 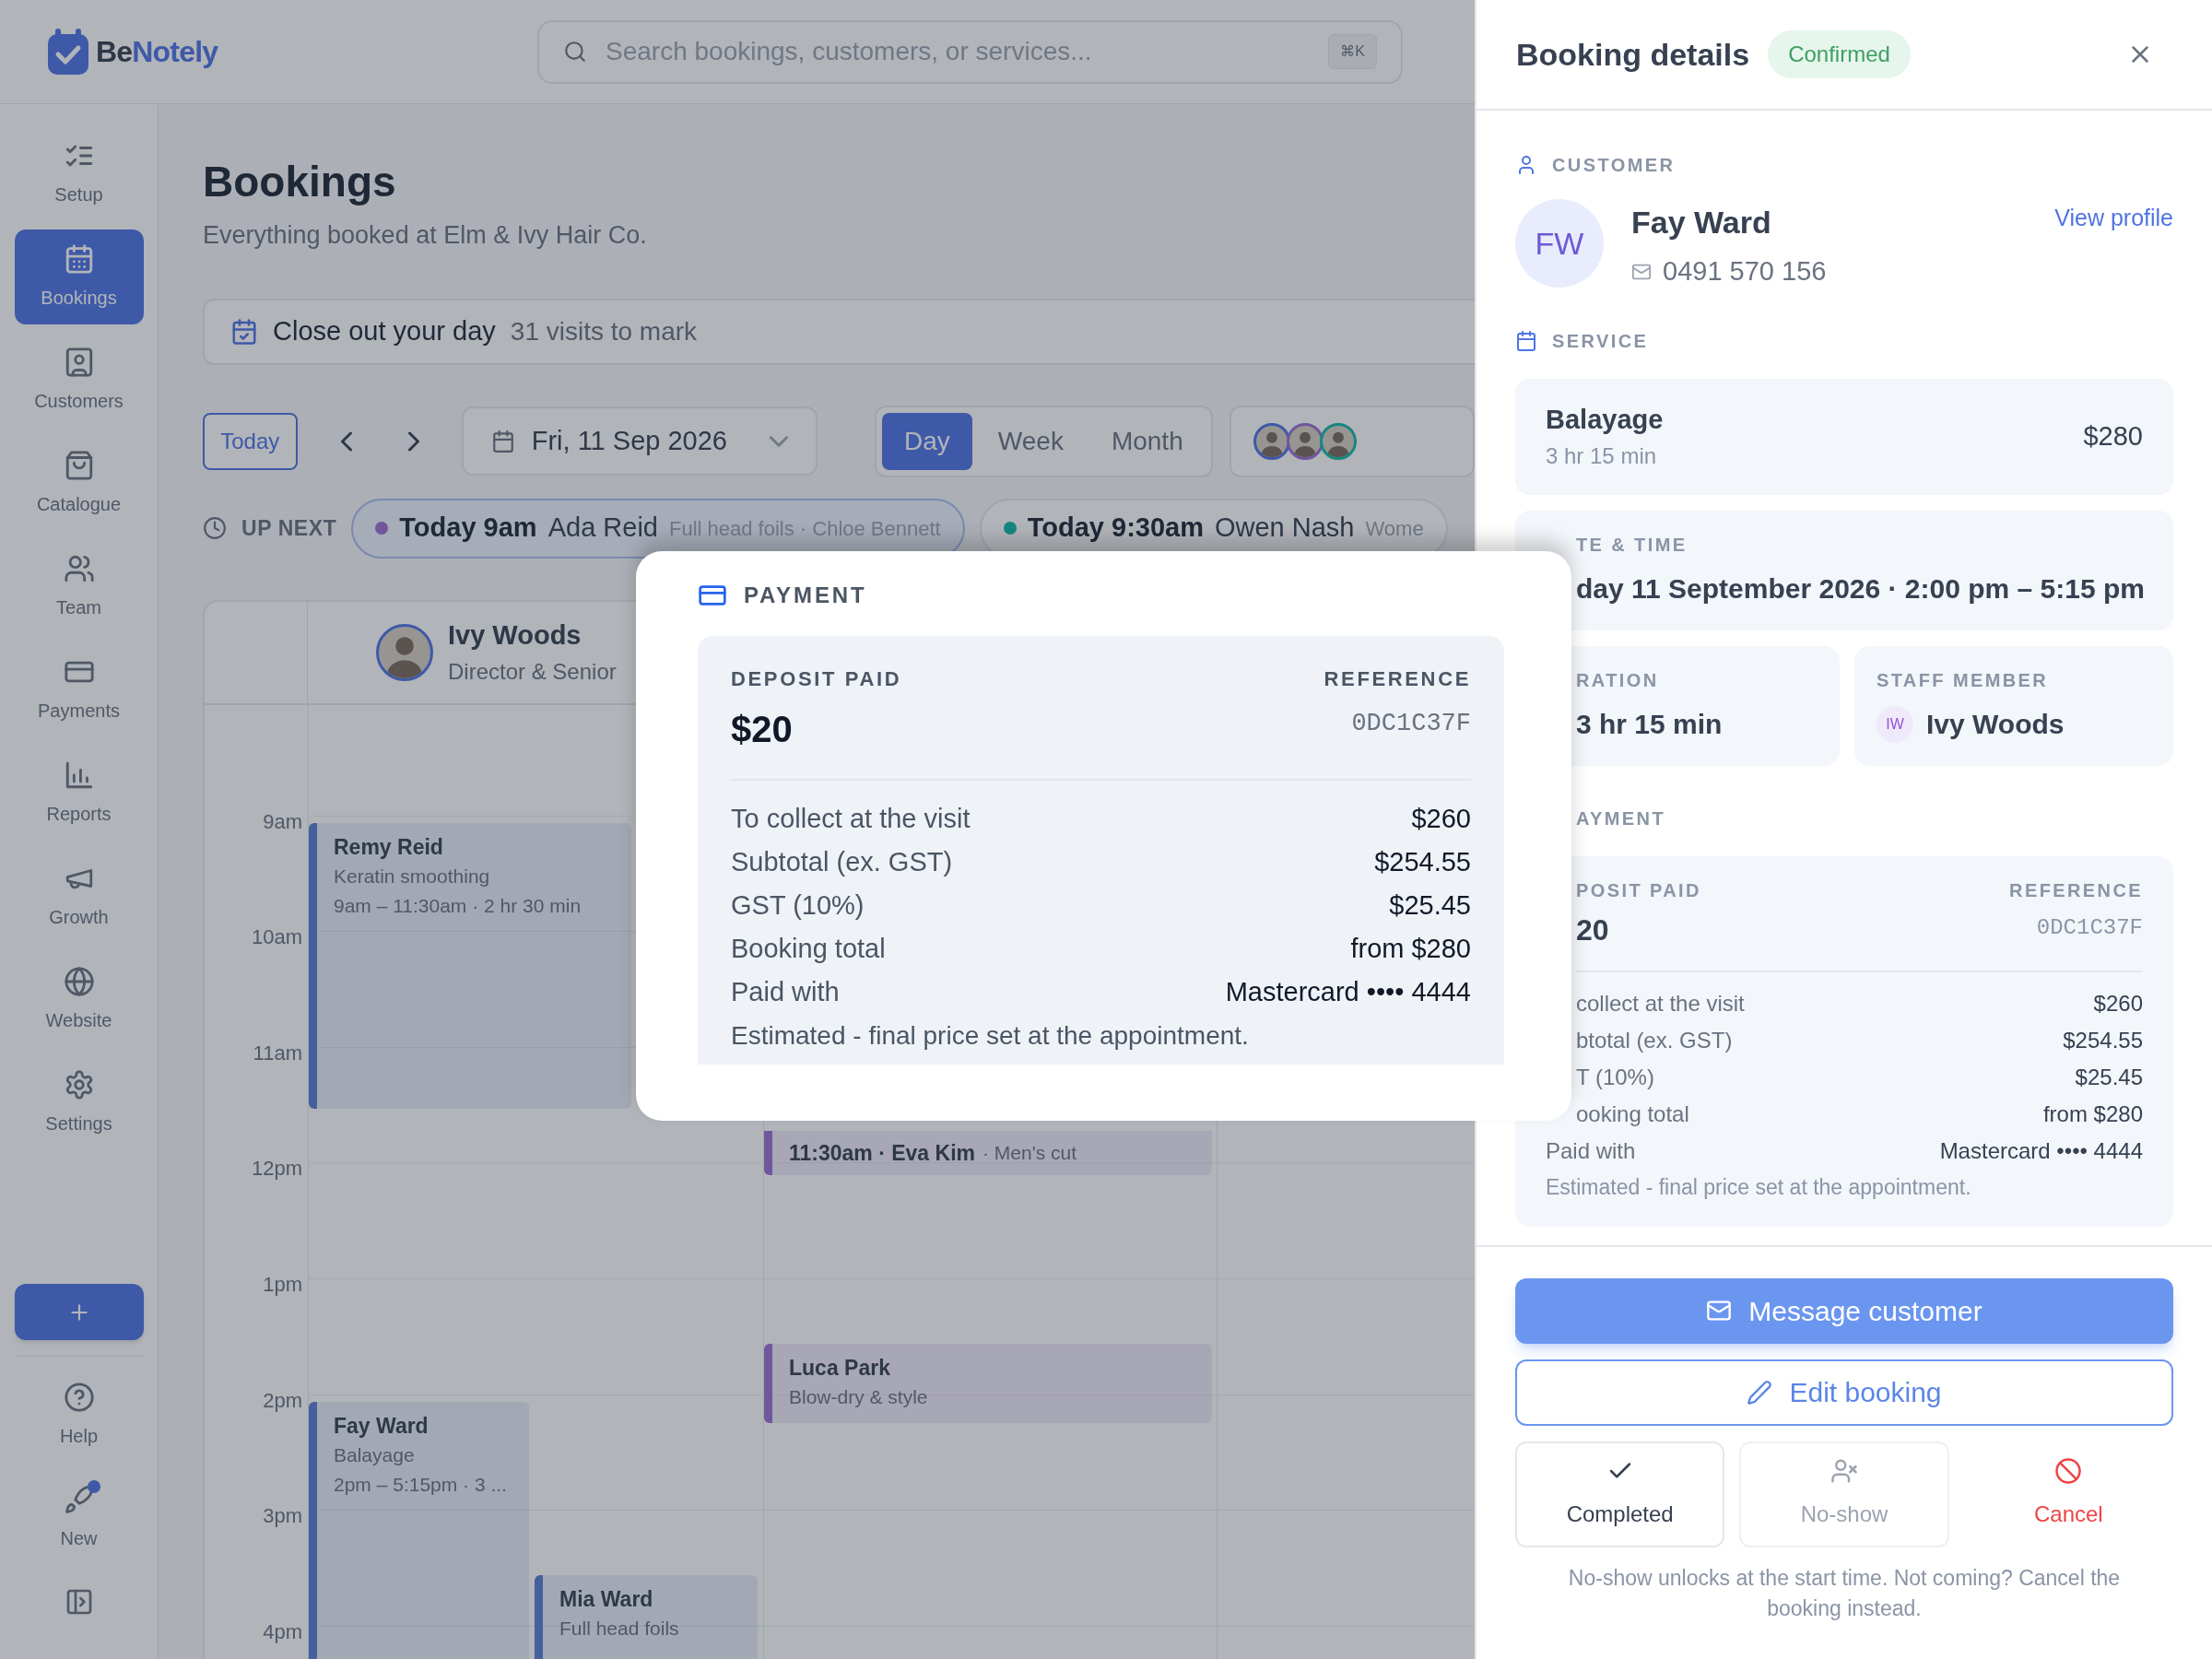 What do you see at coordinates (1844, 1310) in the screenshot?
I see `message-customer-button: Message customer` at bounding box center [1844, 1310].